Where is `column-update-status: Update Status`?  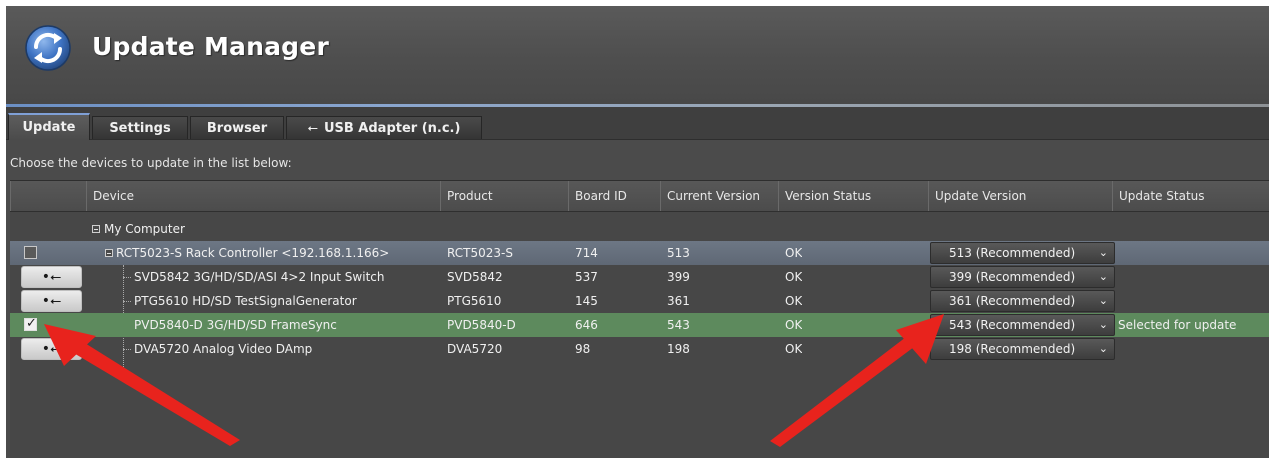 column-update-status: Update Status is located at coordinates (1190, 196).